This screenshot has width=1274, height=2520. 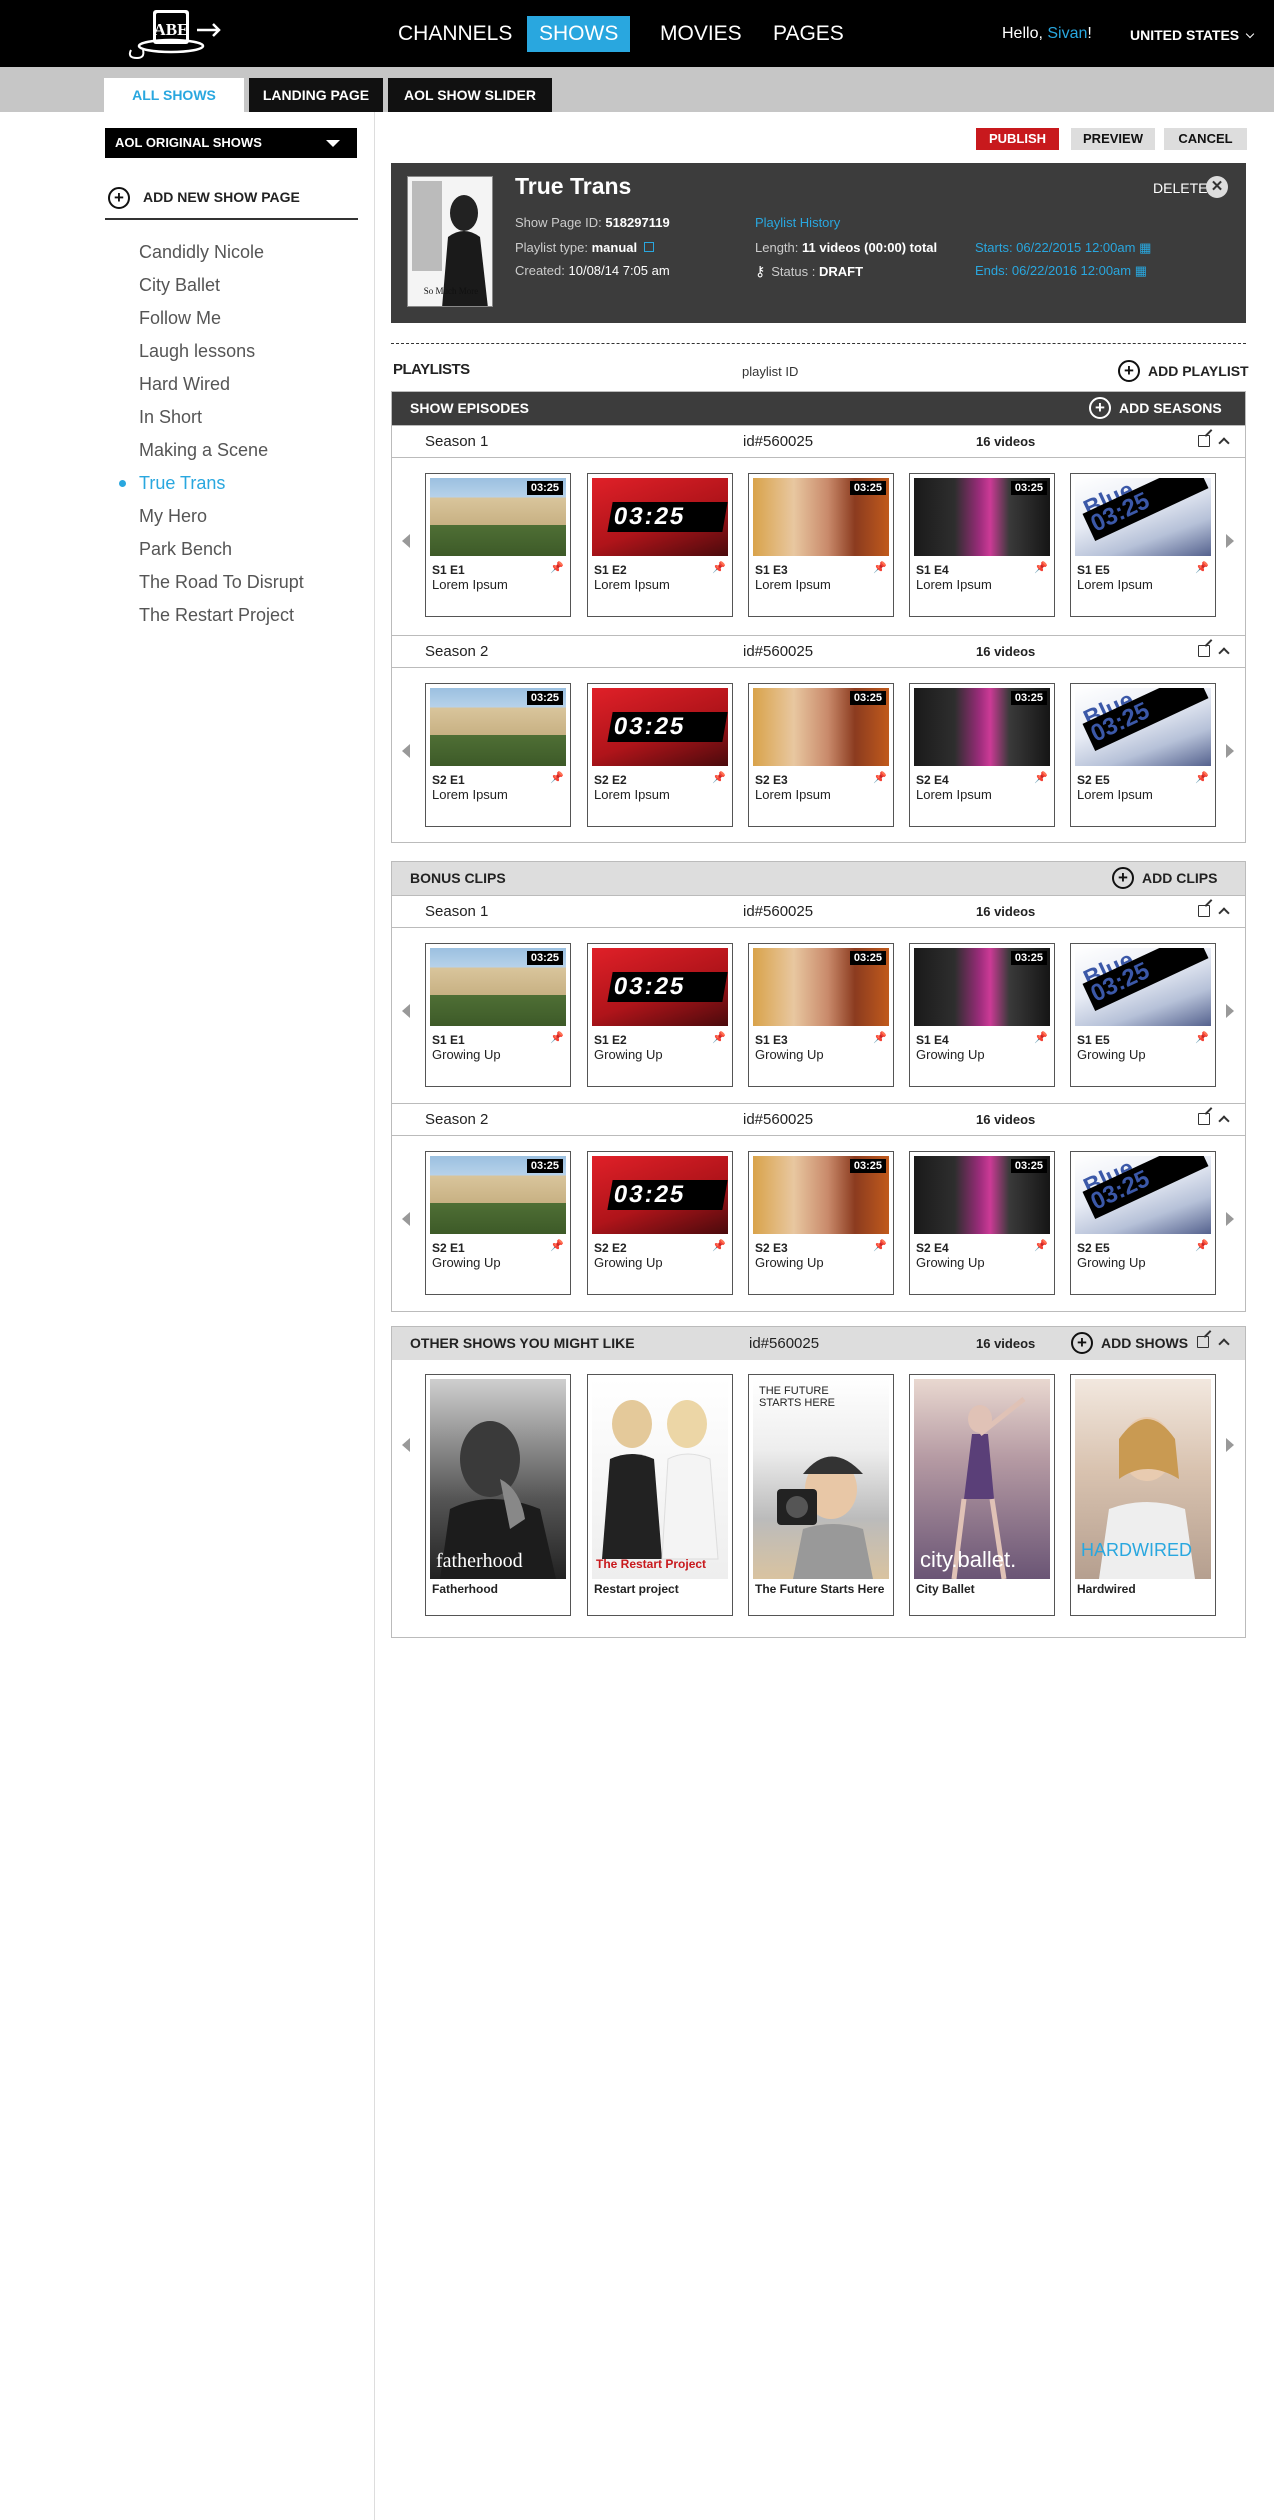 I want to click on video-card: NETFLIX03:25 S1 E2 Lorem Ipsum 📌, so click(x=660, y=545).